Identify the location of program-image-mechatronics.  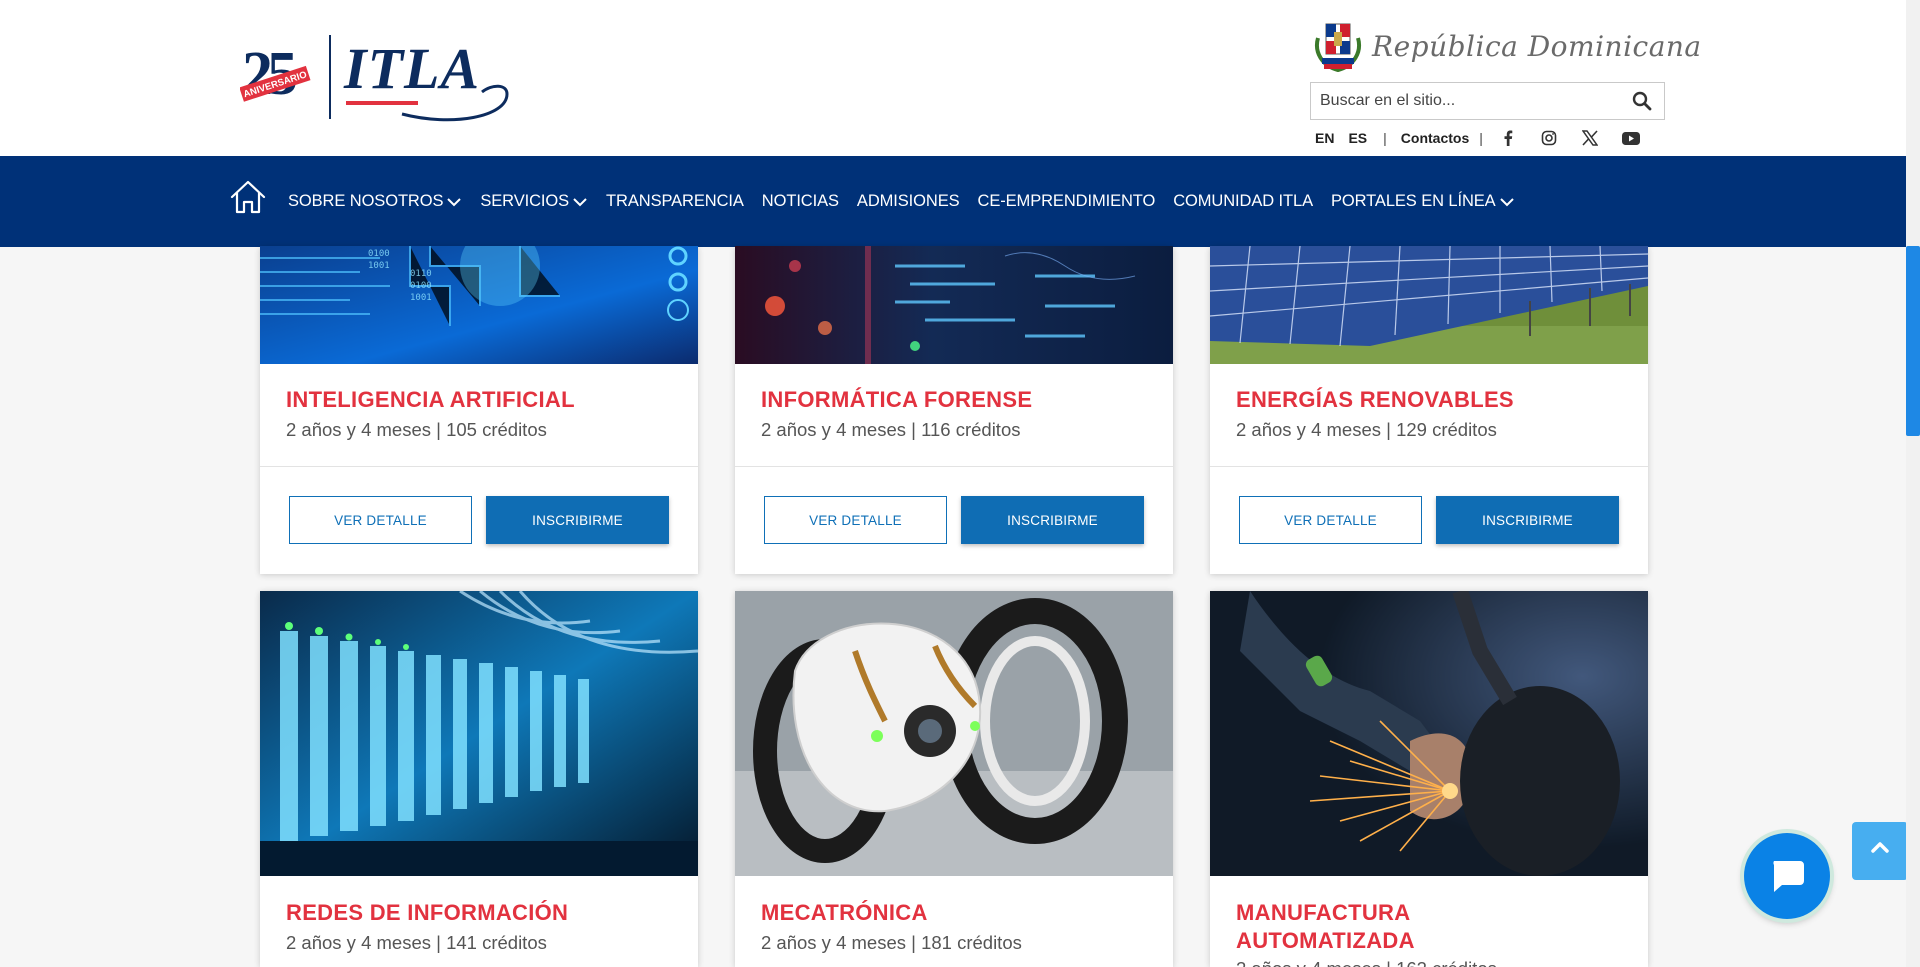
(954, 733).